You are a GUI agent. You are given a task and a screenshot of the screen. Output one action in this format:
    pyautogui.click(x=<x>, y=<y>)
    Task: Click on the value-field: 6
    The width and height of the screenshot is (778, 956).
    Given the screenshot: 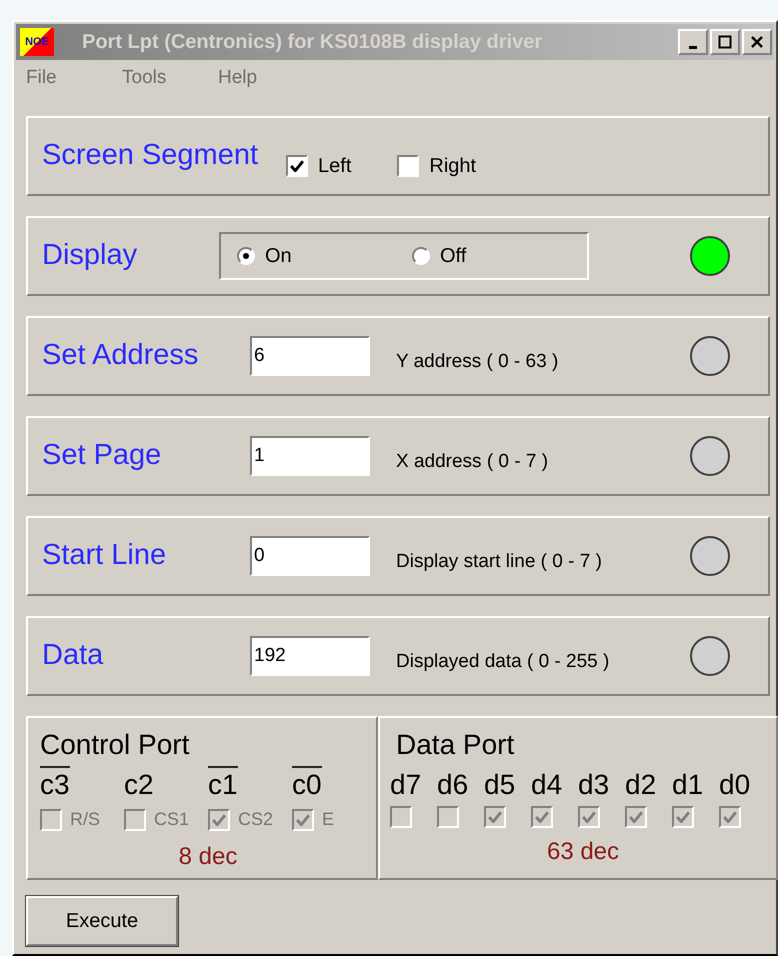 What is the action you would take?
    pyautogui.click(x=310, y=356)
    